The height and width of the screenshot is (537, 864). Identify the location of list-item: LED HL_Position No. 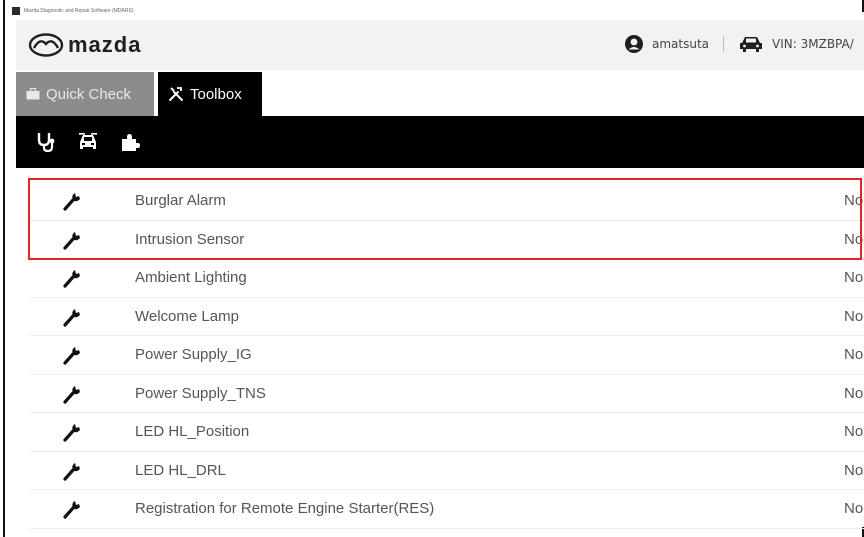
(447, 432).